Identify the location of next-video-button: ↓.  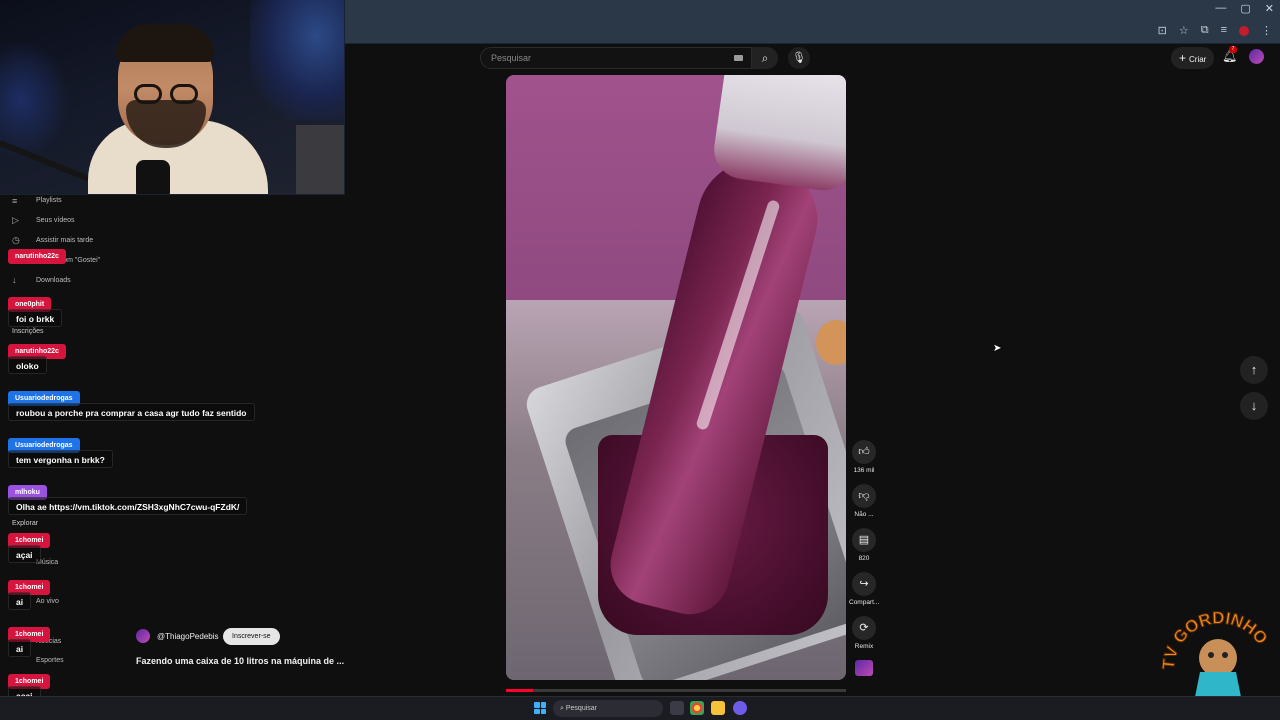
(1254, 406).